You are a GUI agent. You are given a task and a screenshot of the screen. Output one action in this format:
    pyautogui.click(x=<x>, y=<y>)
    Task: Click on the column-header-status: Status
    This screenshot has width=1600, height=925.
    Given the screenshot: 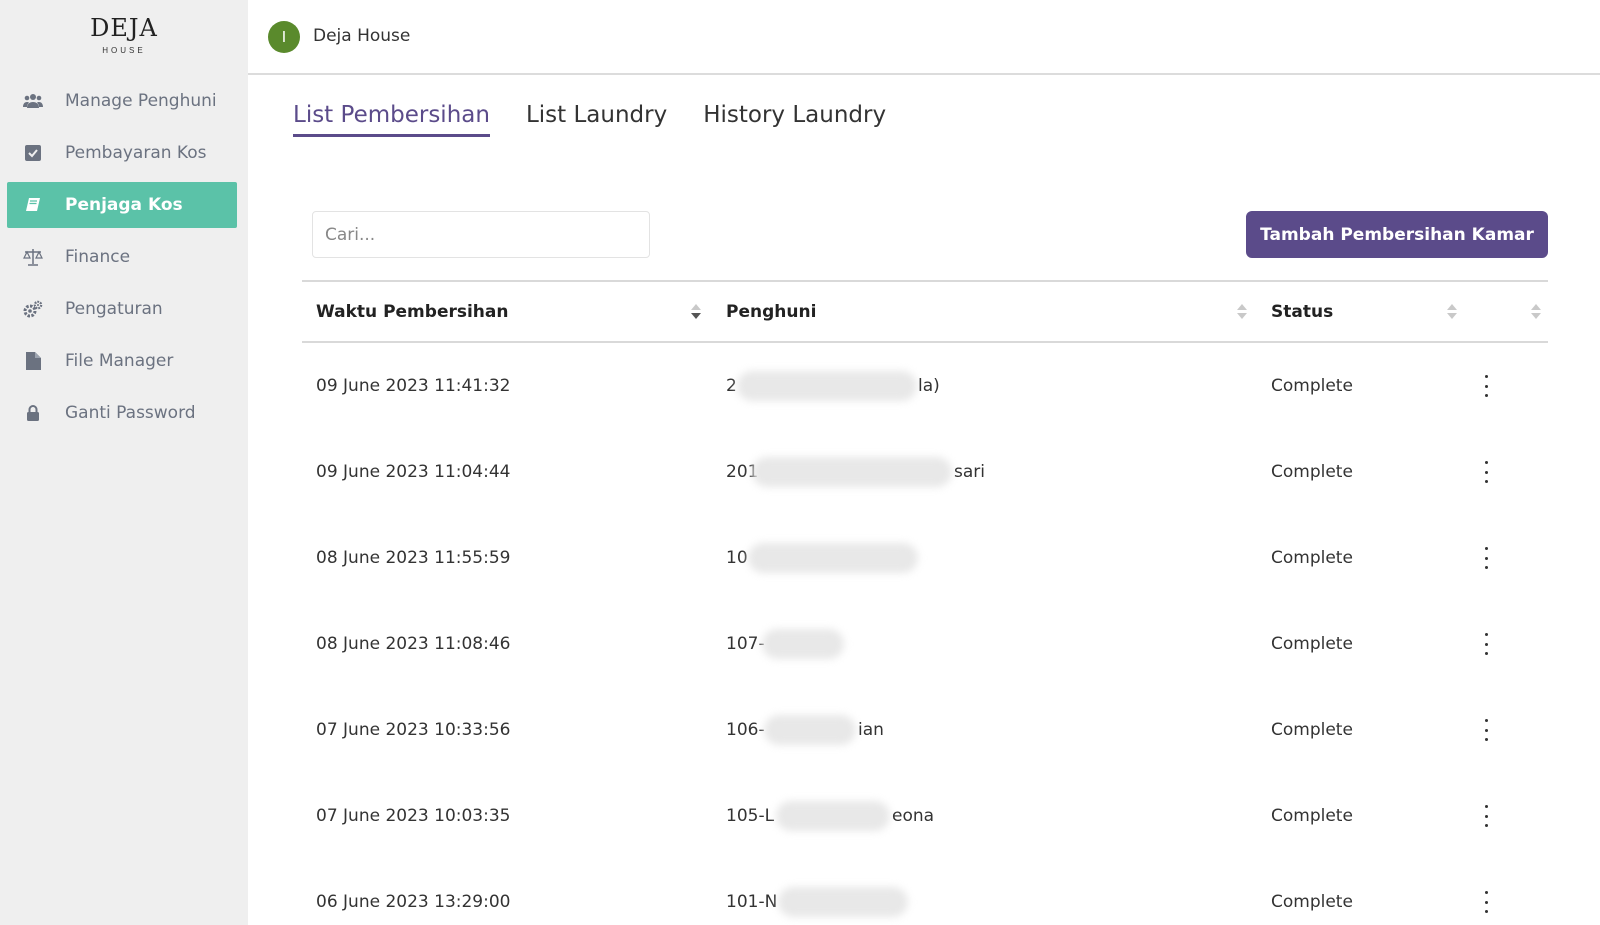 What is the action you would take?
    pyautogui.click(x=1302, y=312)
    